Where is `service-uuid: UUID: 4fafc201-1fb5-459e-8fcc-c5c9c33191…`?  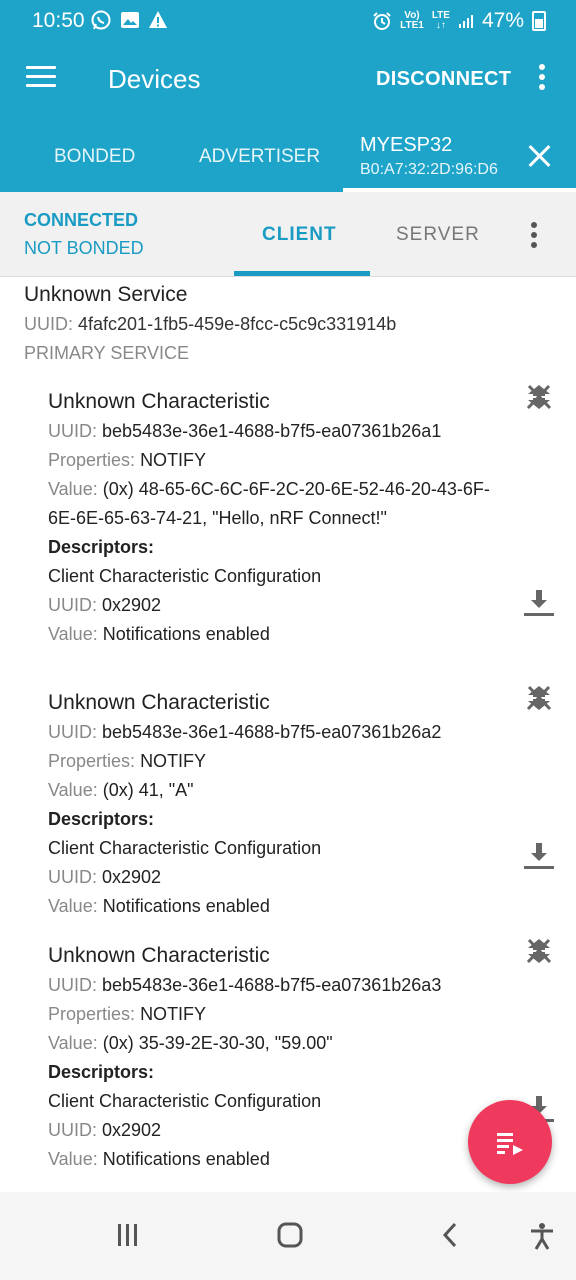 service-uuid: UUID: 4fafc201-1fb5-459e-8fcc-c5c9c33191… is located at coordinates (210, 324).